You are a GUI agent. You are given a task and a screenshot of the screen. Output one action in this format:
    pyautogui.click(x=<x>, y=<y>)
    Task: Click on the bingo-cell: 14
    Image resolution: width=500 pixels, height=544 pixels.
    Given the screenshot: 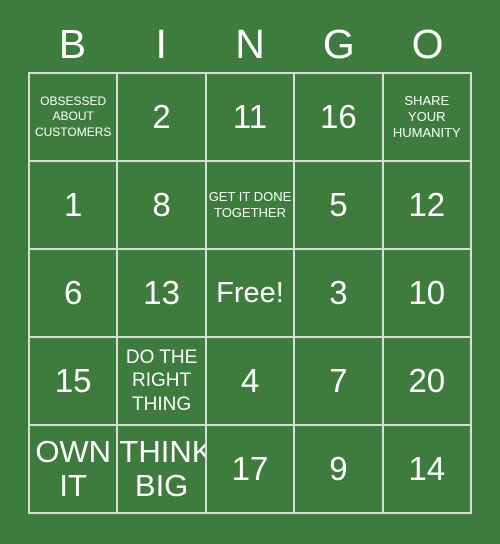 What is the action you would take?
    pyautogui.click(x=427, y=470)
    